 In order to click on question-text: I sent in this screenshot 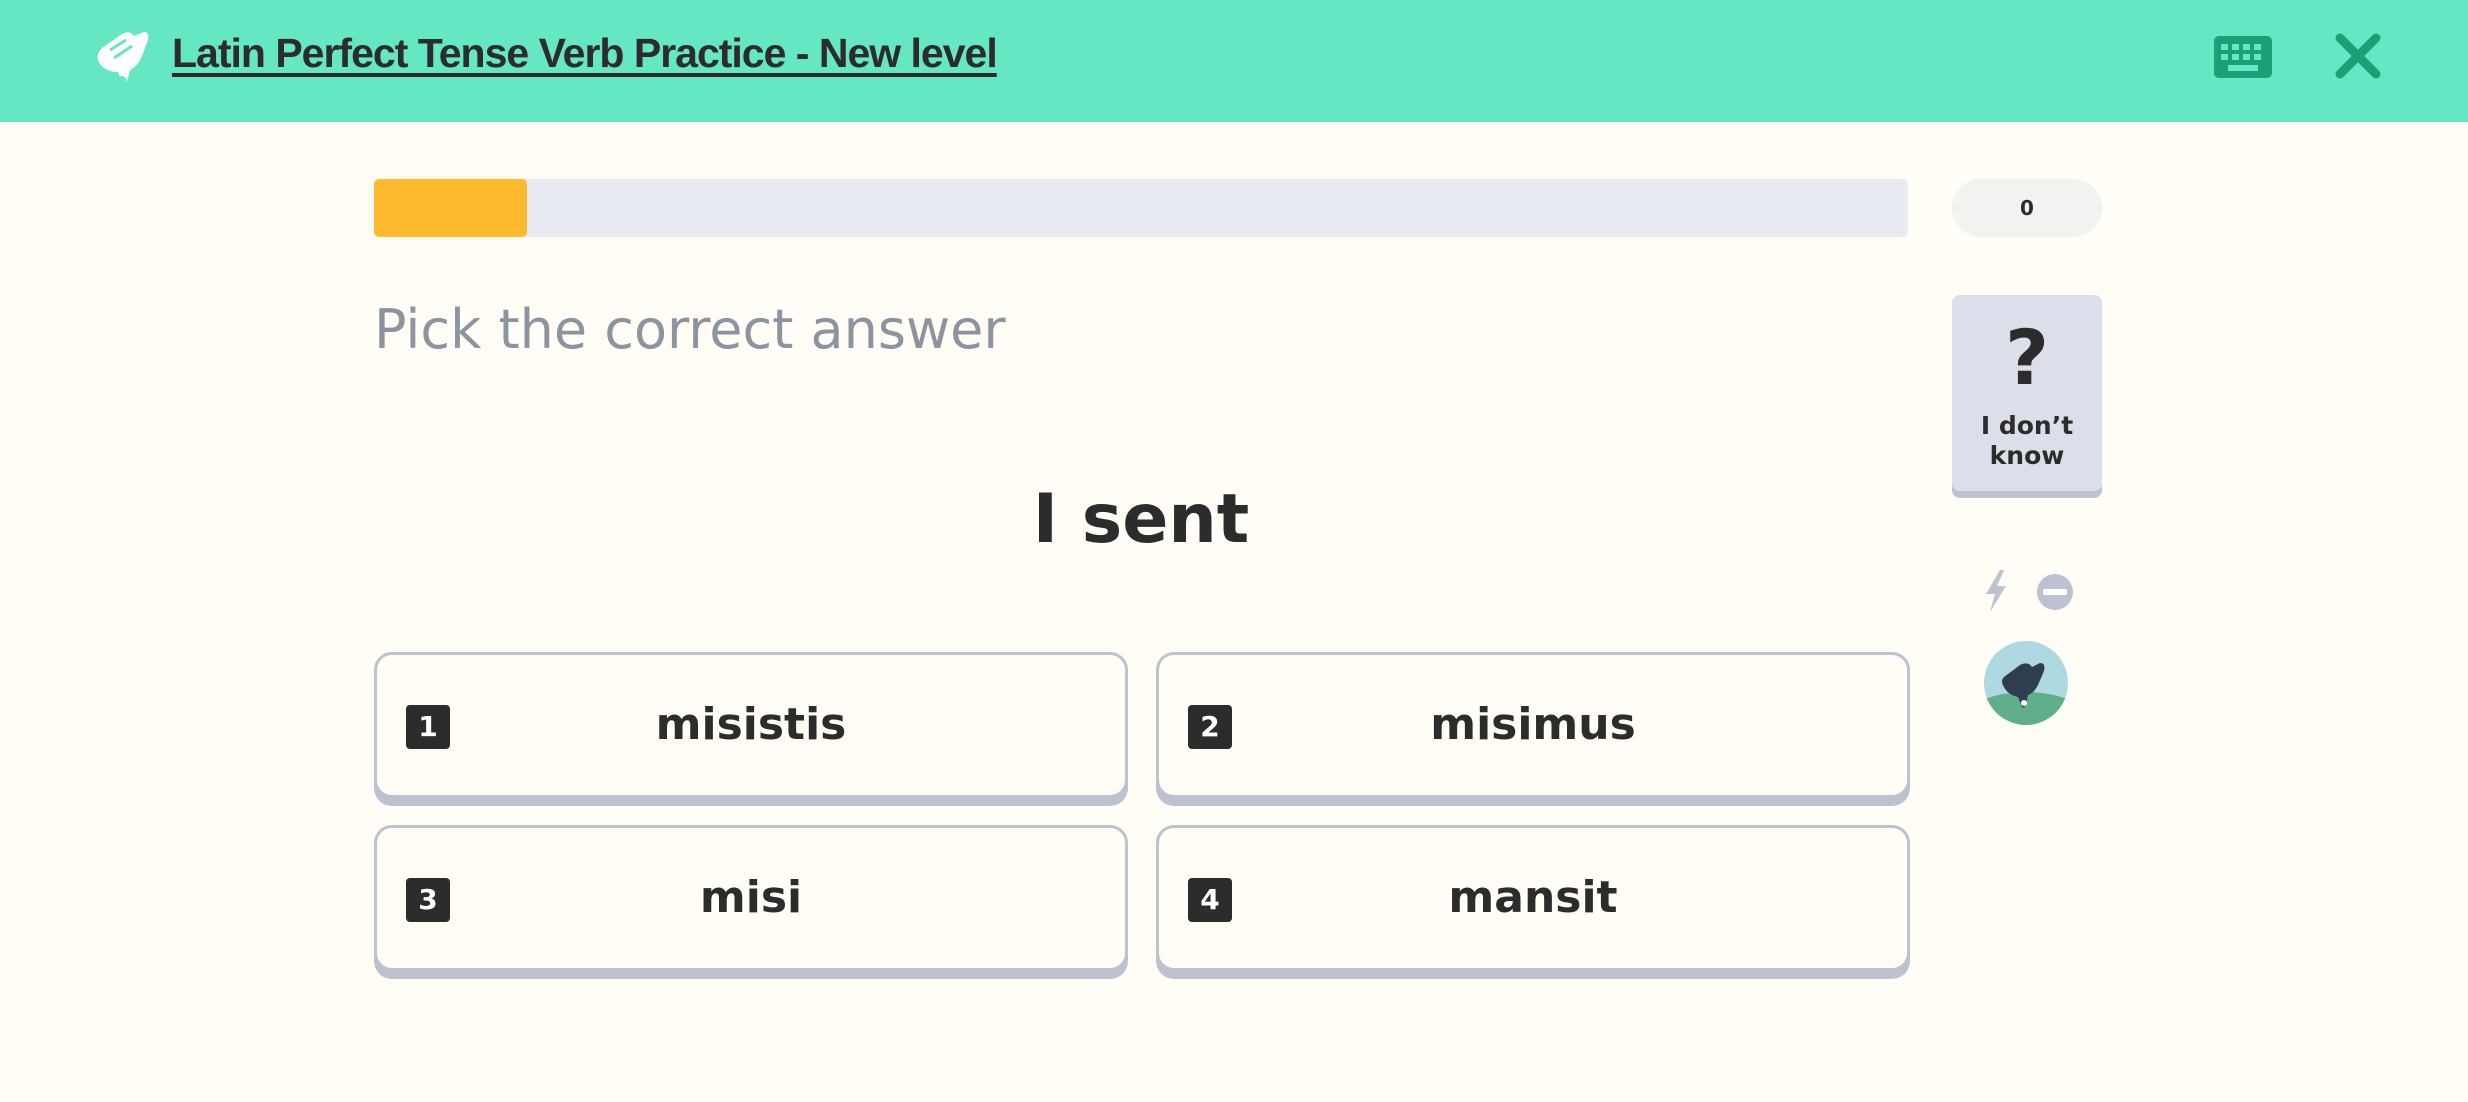, I will do `click(1141, 519)`.